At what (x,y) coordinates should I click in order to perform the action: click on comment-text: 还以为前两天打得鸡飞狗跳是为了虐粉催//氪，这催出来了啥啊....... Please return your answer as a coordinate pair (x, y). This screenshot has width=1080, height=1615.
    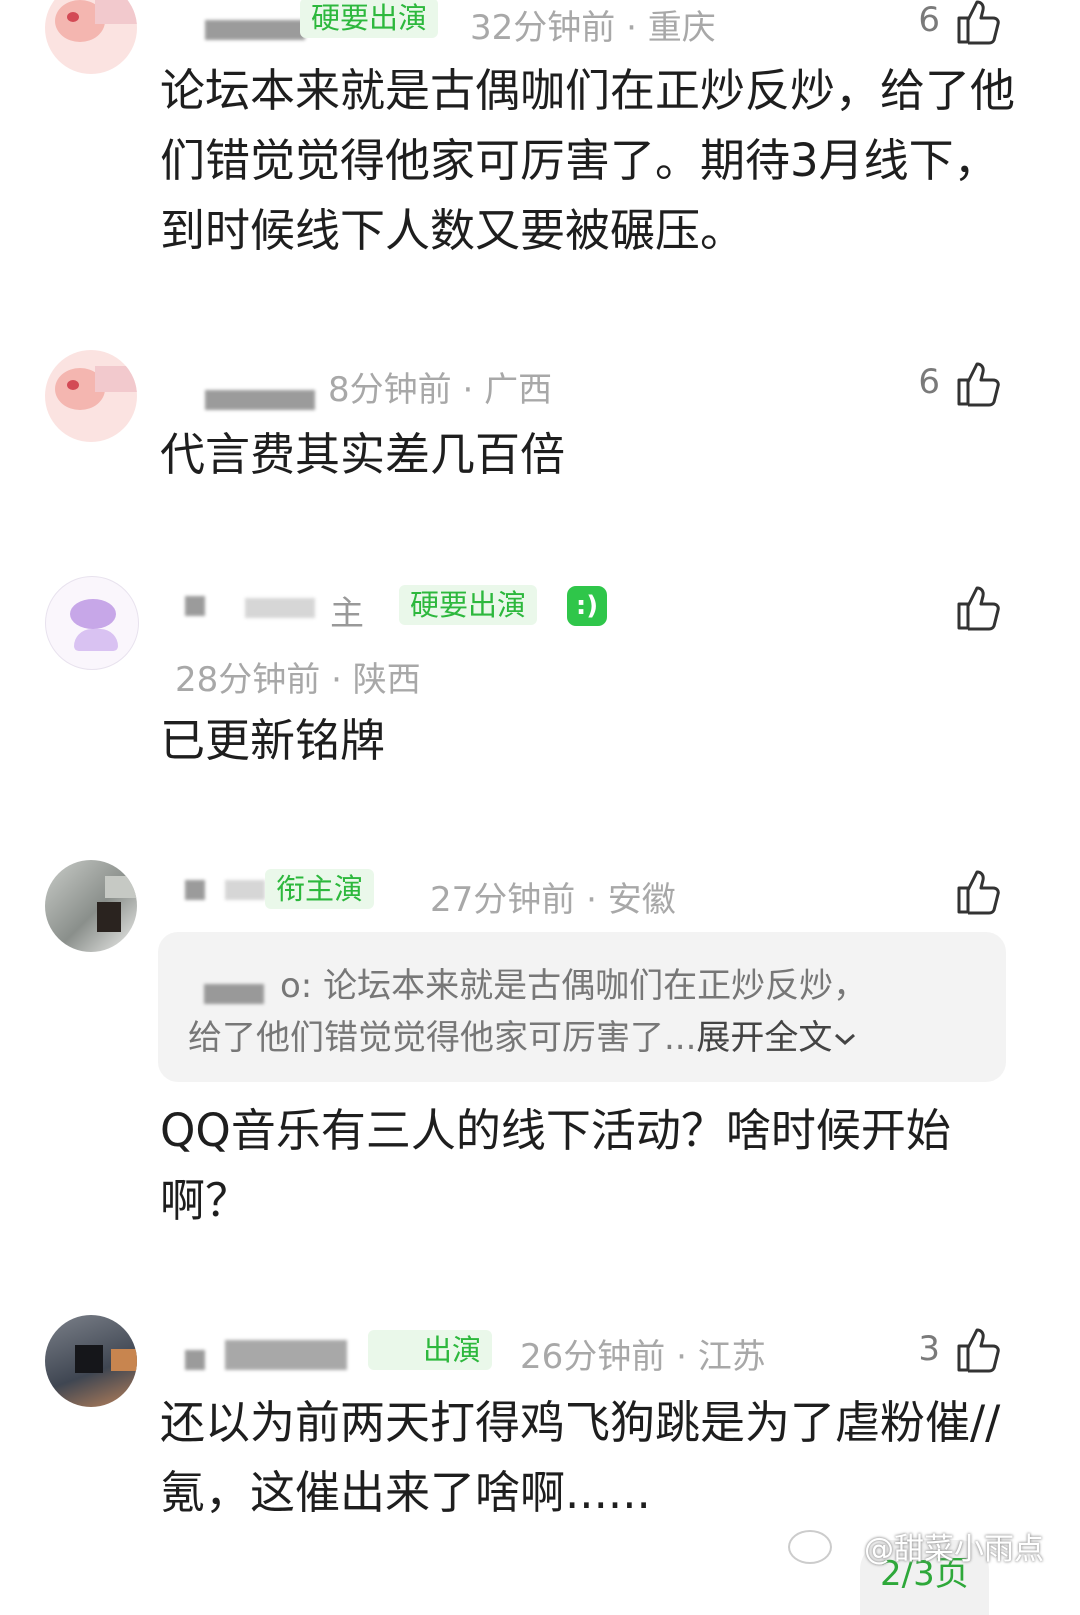
    Looking at the image, I should click on (580, 1457).